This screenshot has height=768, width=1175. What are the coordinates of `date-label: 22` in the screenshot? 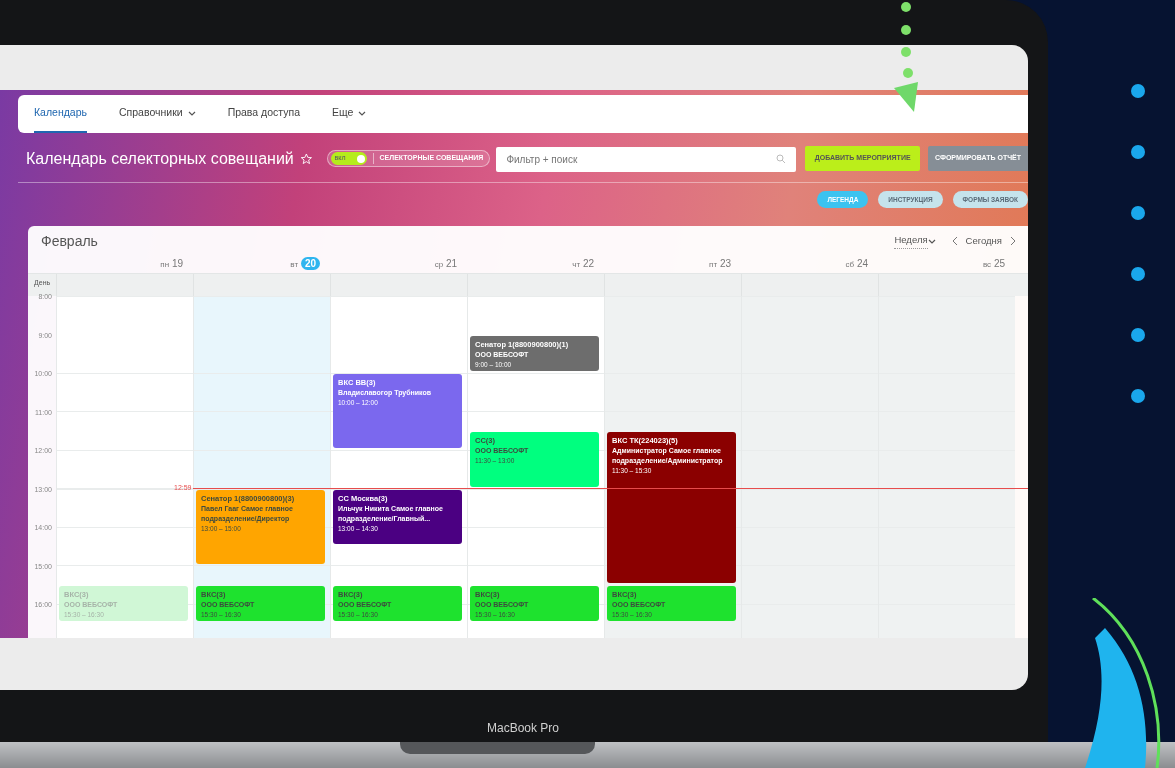 It's located at (588, 263).